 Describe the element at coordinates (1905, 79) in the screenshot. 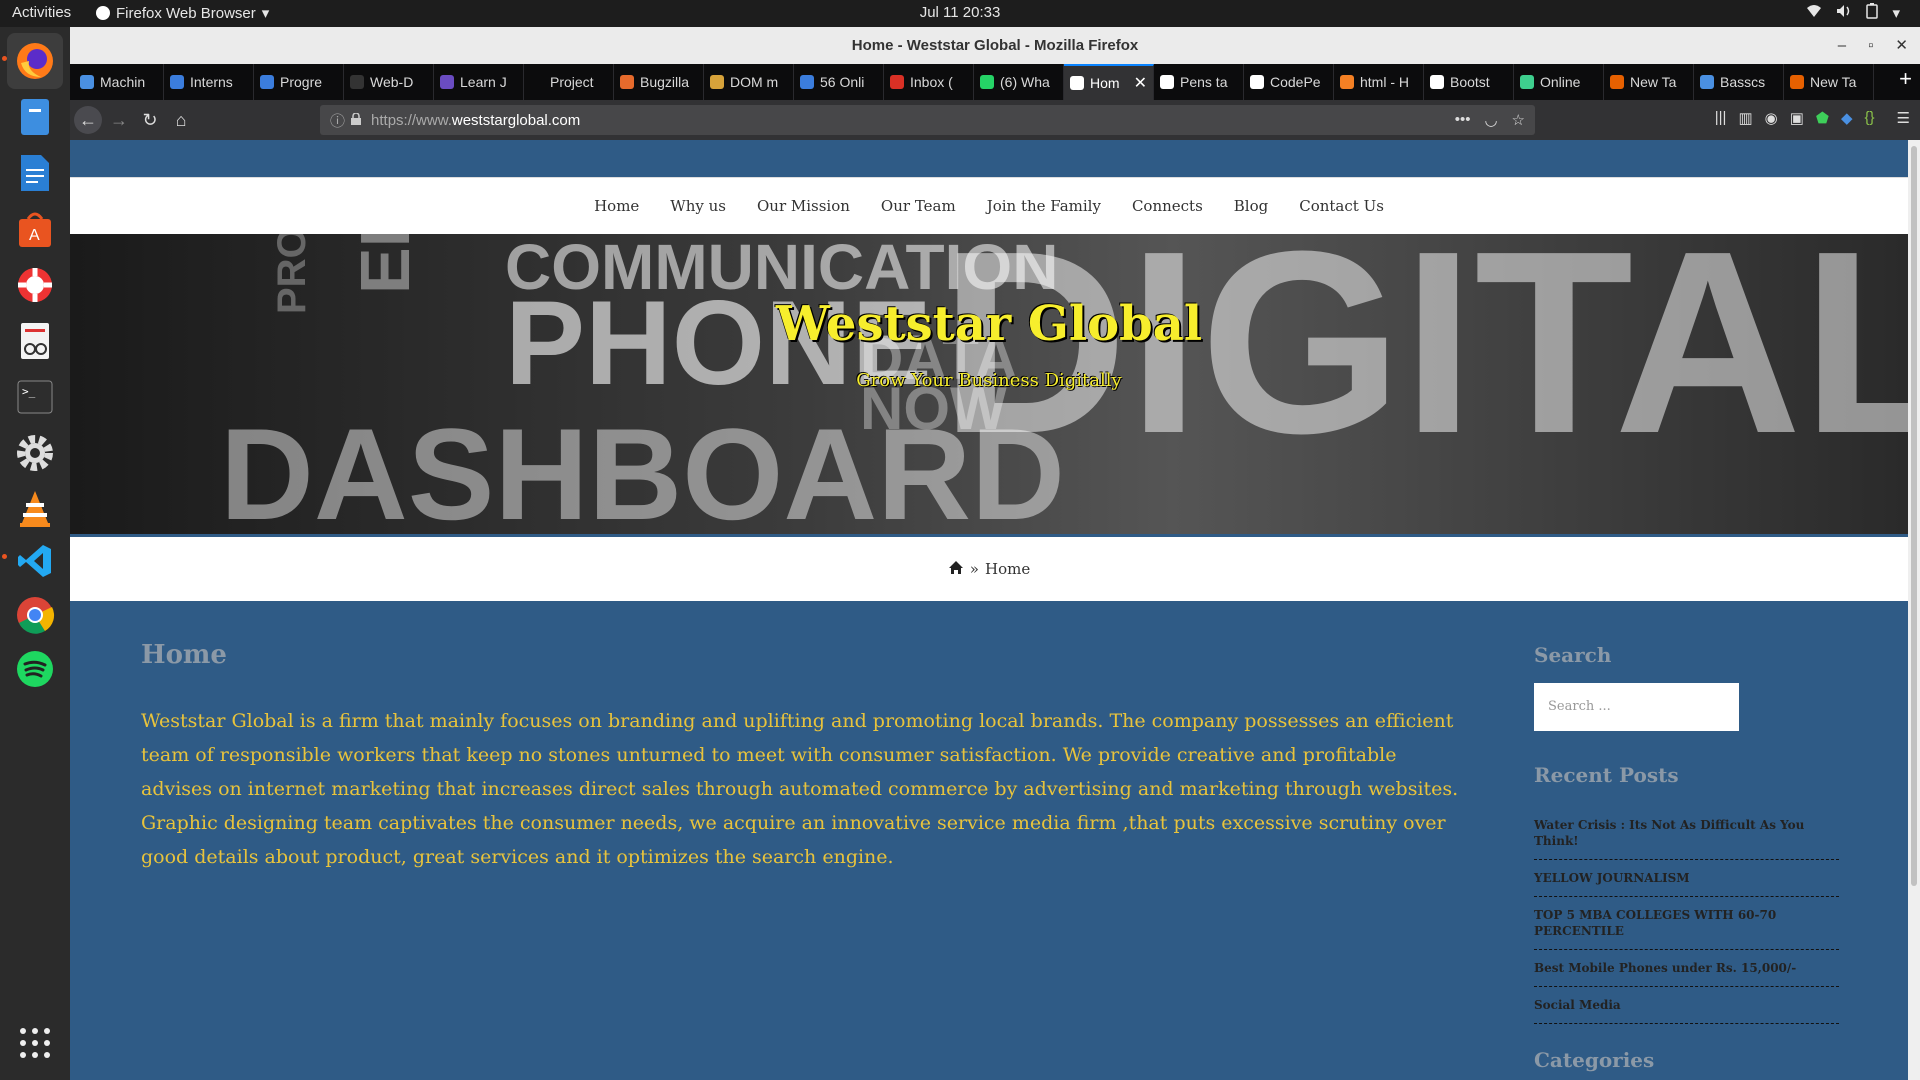

I see `new-tab-button: +` at that location.